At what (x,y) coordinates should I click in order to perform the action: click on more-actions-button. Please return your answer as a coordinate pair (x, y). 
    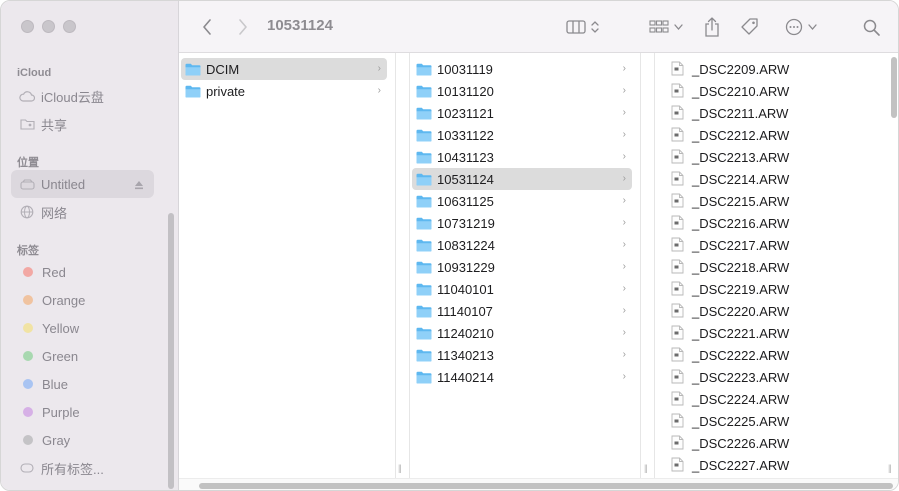
    Looking at the image, I should click on (801, 27).